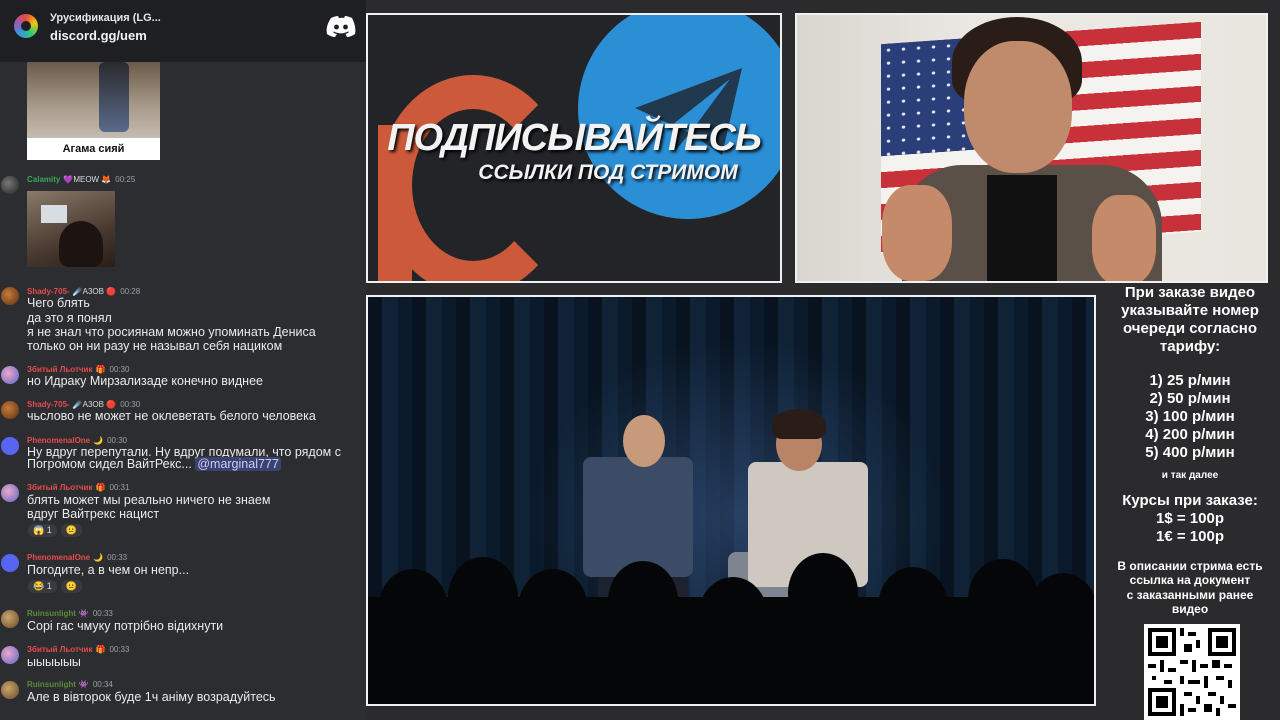  Describe the element at coordinates (149, 500) in the screenshot. I see `message-text: блять может мы реально ничего не знаем` at that location.